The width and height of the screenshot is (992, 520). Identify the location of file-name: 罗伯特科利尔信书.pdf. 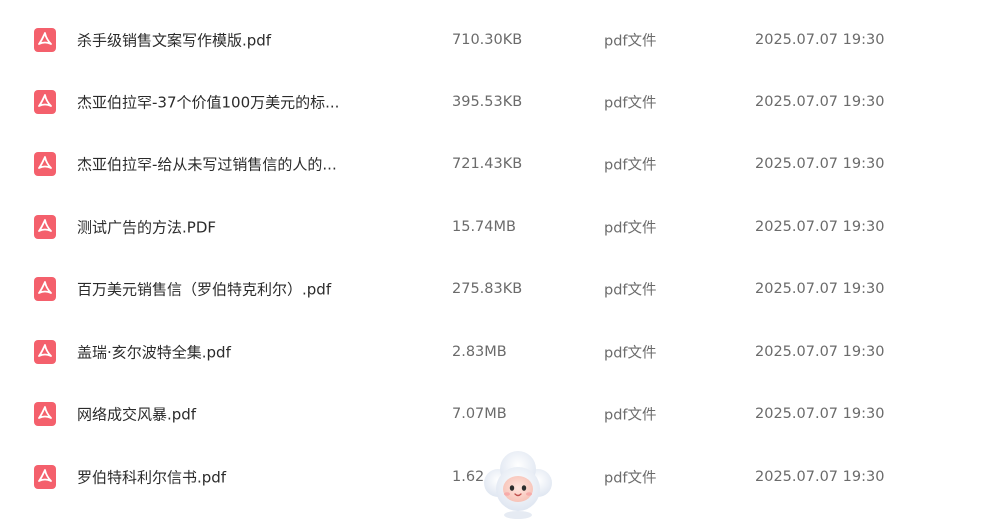
(151, 477).